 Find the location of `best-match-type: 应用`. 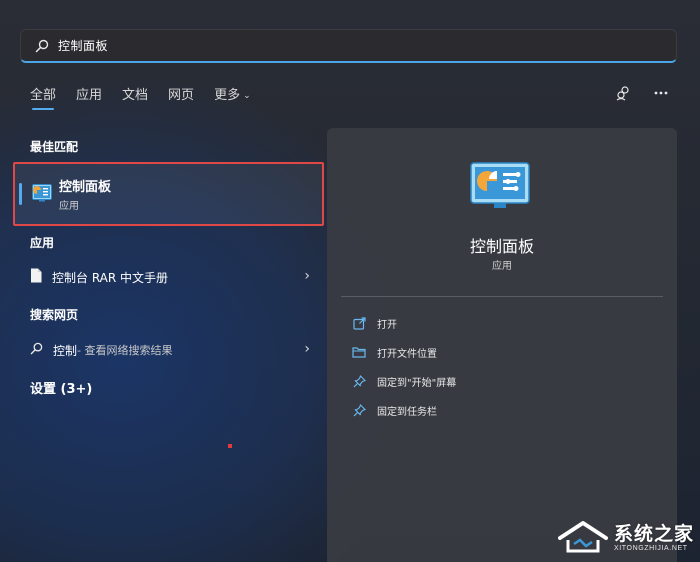

best-match-type: 应用 is located at coordinates (69, 206).